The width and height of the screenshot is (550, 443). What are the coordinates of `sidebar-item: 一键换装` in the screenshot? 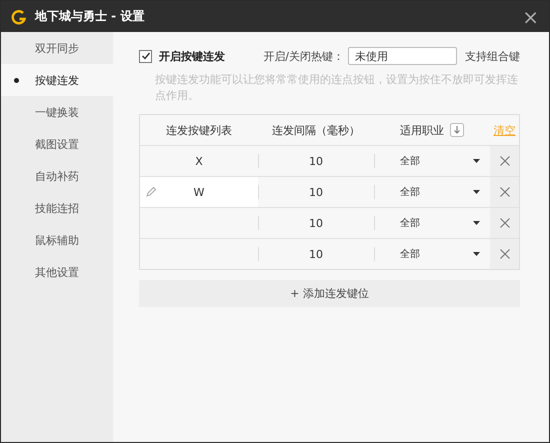 It's located at (57, 112).